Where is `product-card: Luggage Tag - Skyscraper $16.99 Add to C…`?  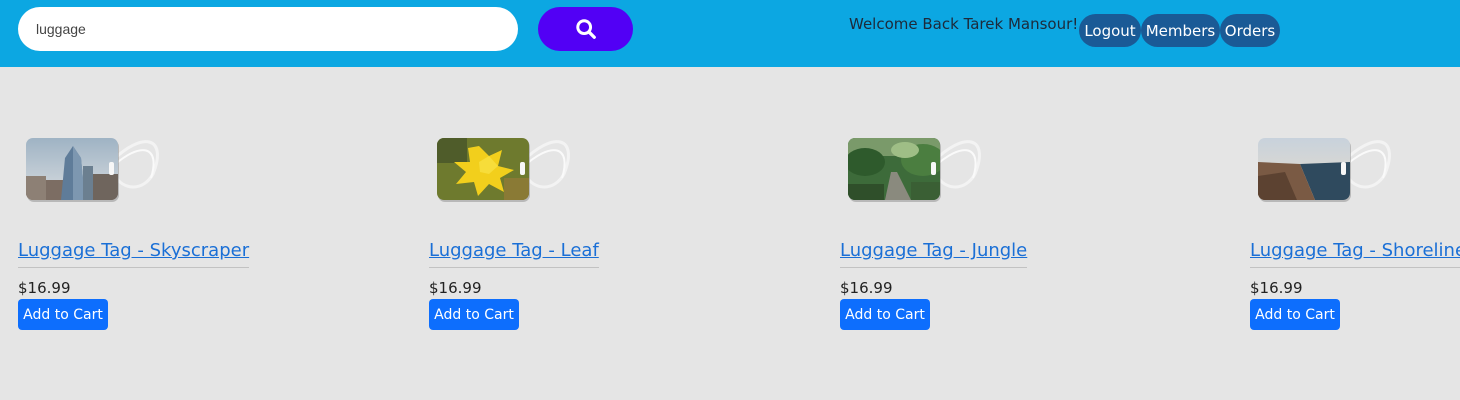
product-card: Luggage Tag - Skyscraper $16.99 Add to C… is located at coordinates (134, 227).